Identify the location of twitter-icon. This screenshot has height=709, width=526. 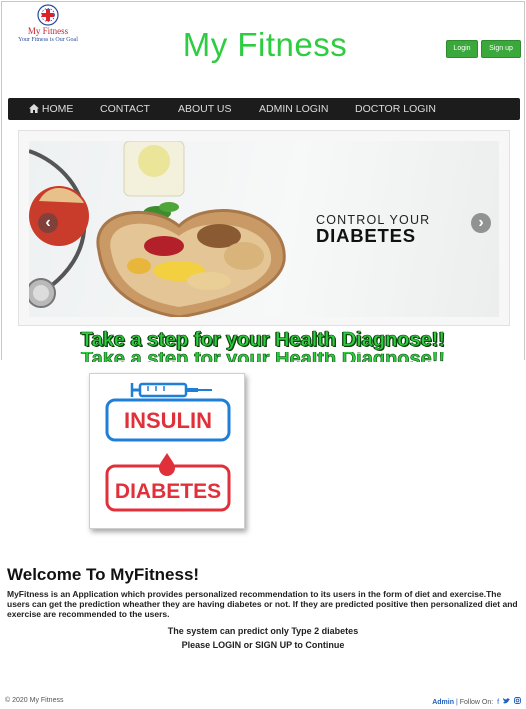
(507, 701).